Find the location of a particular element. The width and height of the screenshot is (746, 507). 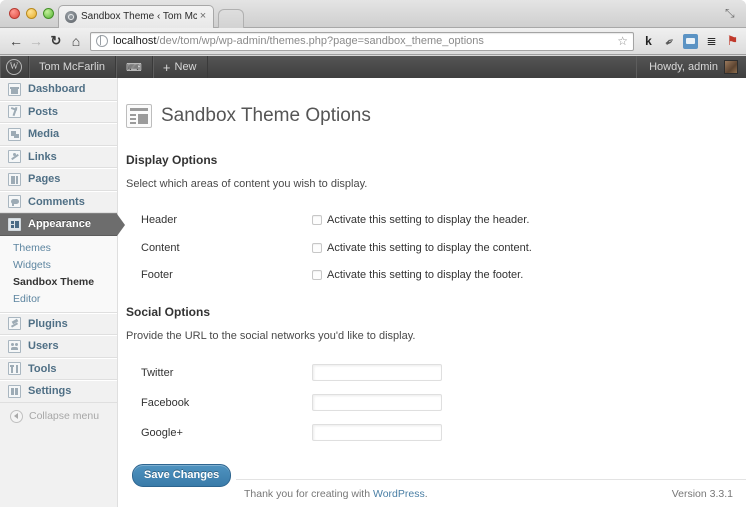

url-host: localhost is located at coordinates (135, 41).